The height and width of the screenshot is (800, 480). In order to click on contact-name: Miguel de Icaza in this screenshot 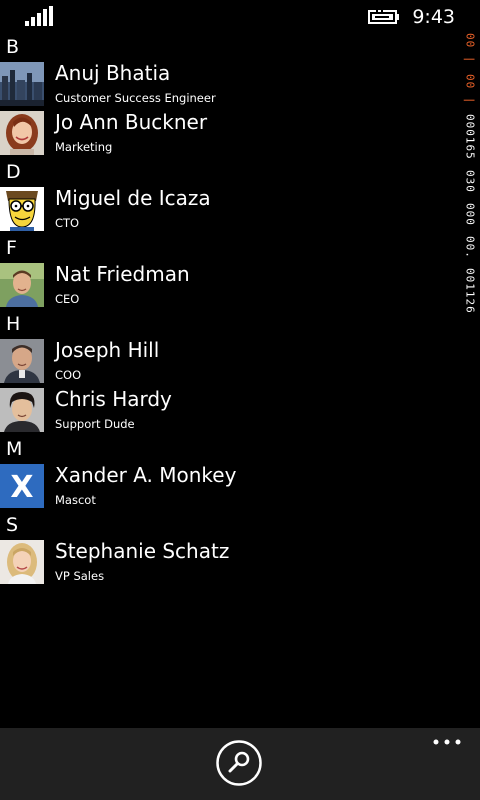, I will do `click(133, 198)`.